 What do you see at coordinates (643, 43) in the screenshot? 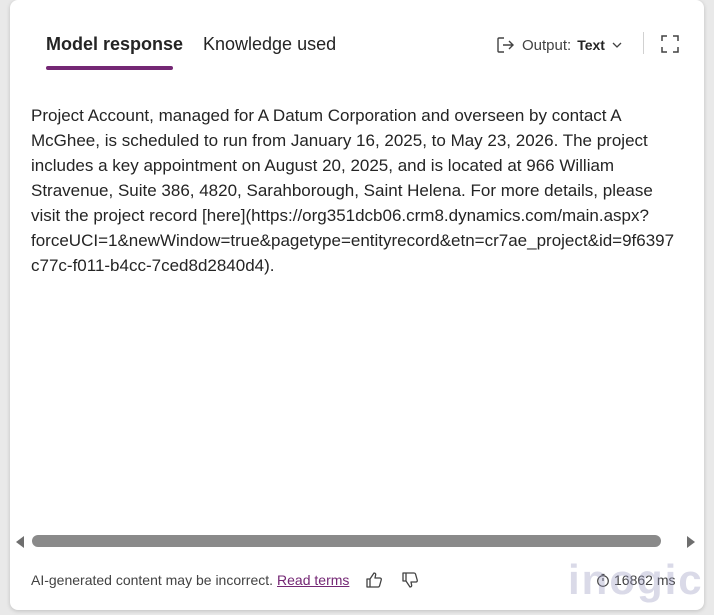
I see `toolbar-divider` at bounding box center [643, 43].